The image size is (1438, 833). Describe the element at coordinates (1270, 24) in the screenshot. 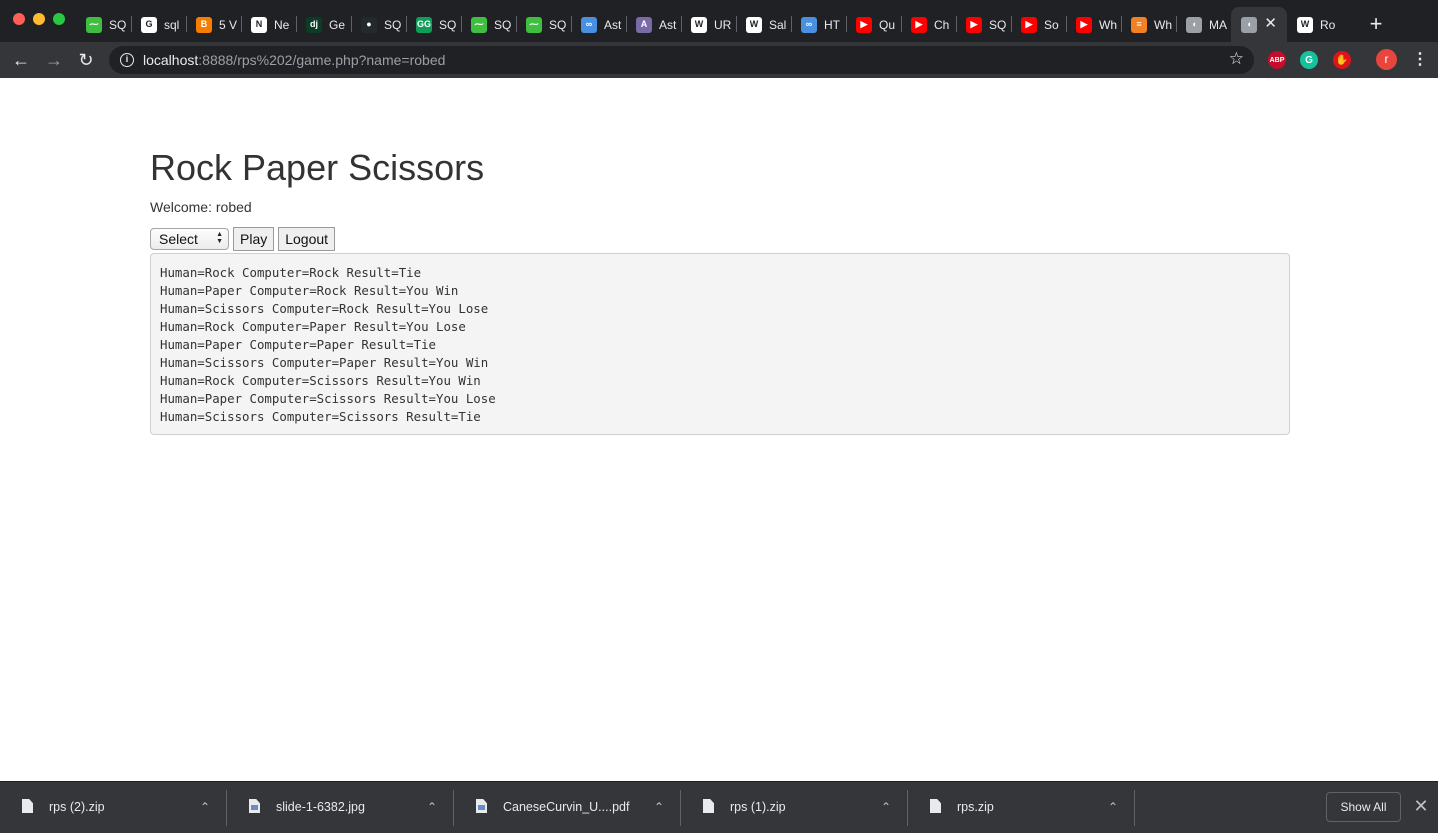

I see `close-tab-icon: ✕` at that location.